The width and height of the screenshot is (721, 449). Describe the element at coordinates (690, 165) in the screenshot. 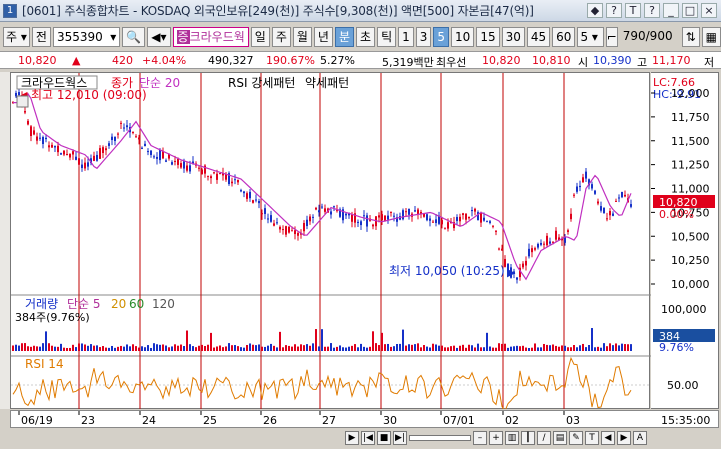

I see `price-tick-label: 11,250` at that location.